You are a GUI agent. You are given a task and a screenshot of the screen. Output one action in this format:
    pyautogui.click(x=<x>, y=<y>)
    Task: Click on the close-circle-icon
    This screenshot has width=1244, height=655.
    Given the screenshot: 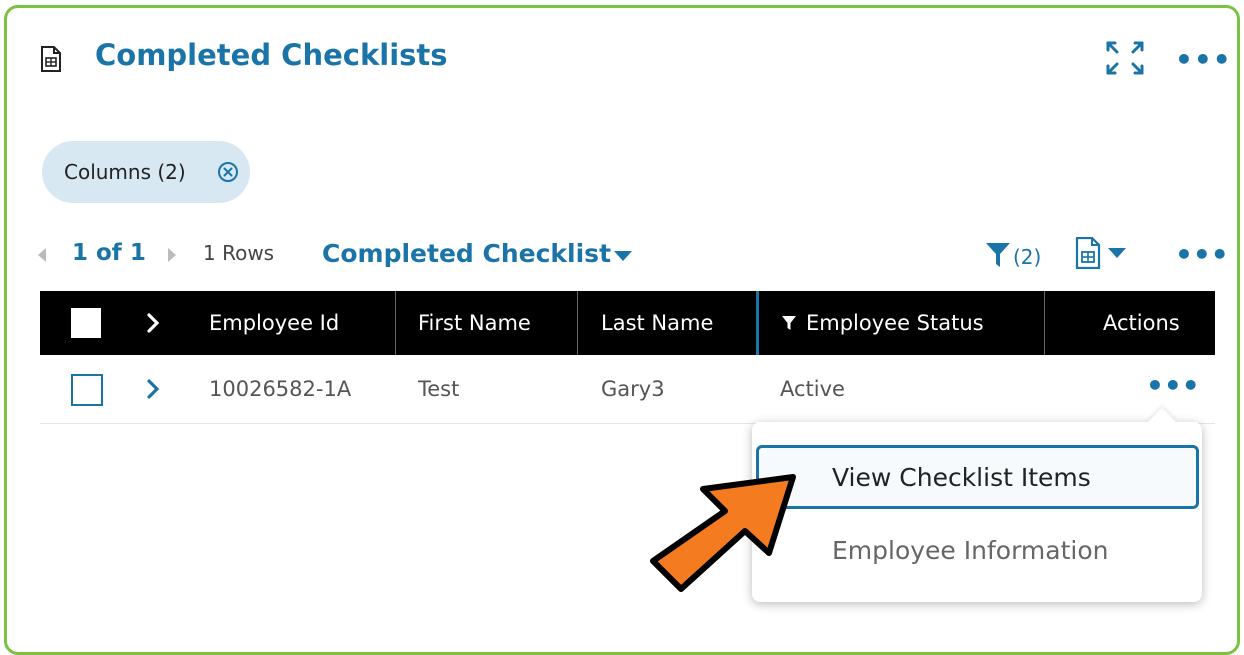 What is the action you would take?
    pyautogui.click(x=228, y=172)
    